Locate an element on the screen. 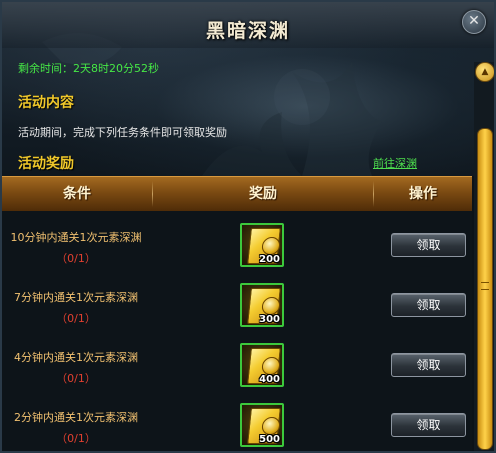  condition-text: 2分钟内通关1次元素深渊 is located at coordinates (76, 417).